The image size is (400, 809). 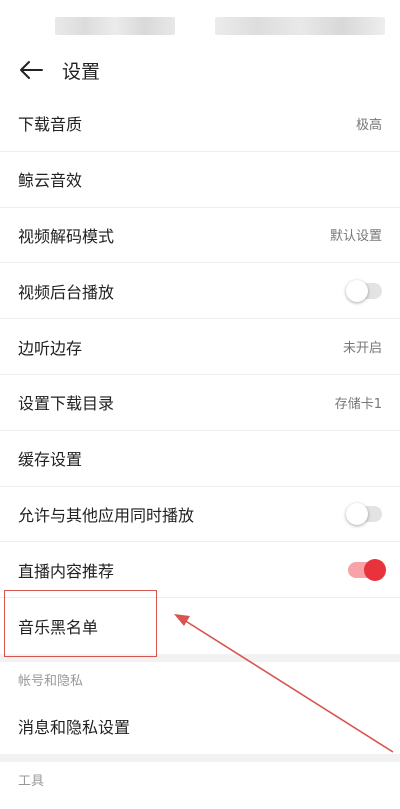 What do you see at coordinates (31, 70) in the screenshot?
I see `arrow-left-icon` at bounding box center [31, 70].